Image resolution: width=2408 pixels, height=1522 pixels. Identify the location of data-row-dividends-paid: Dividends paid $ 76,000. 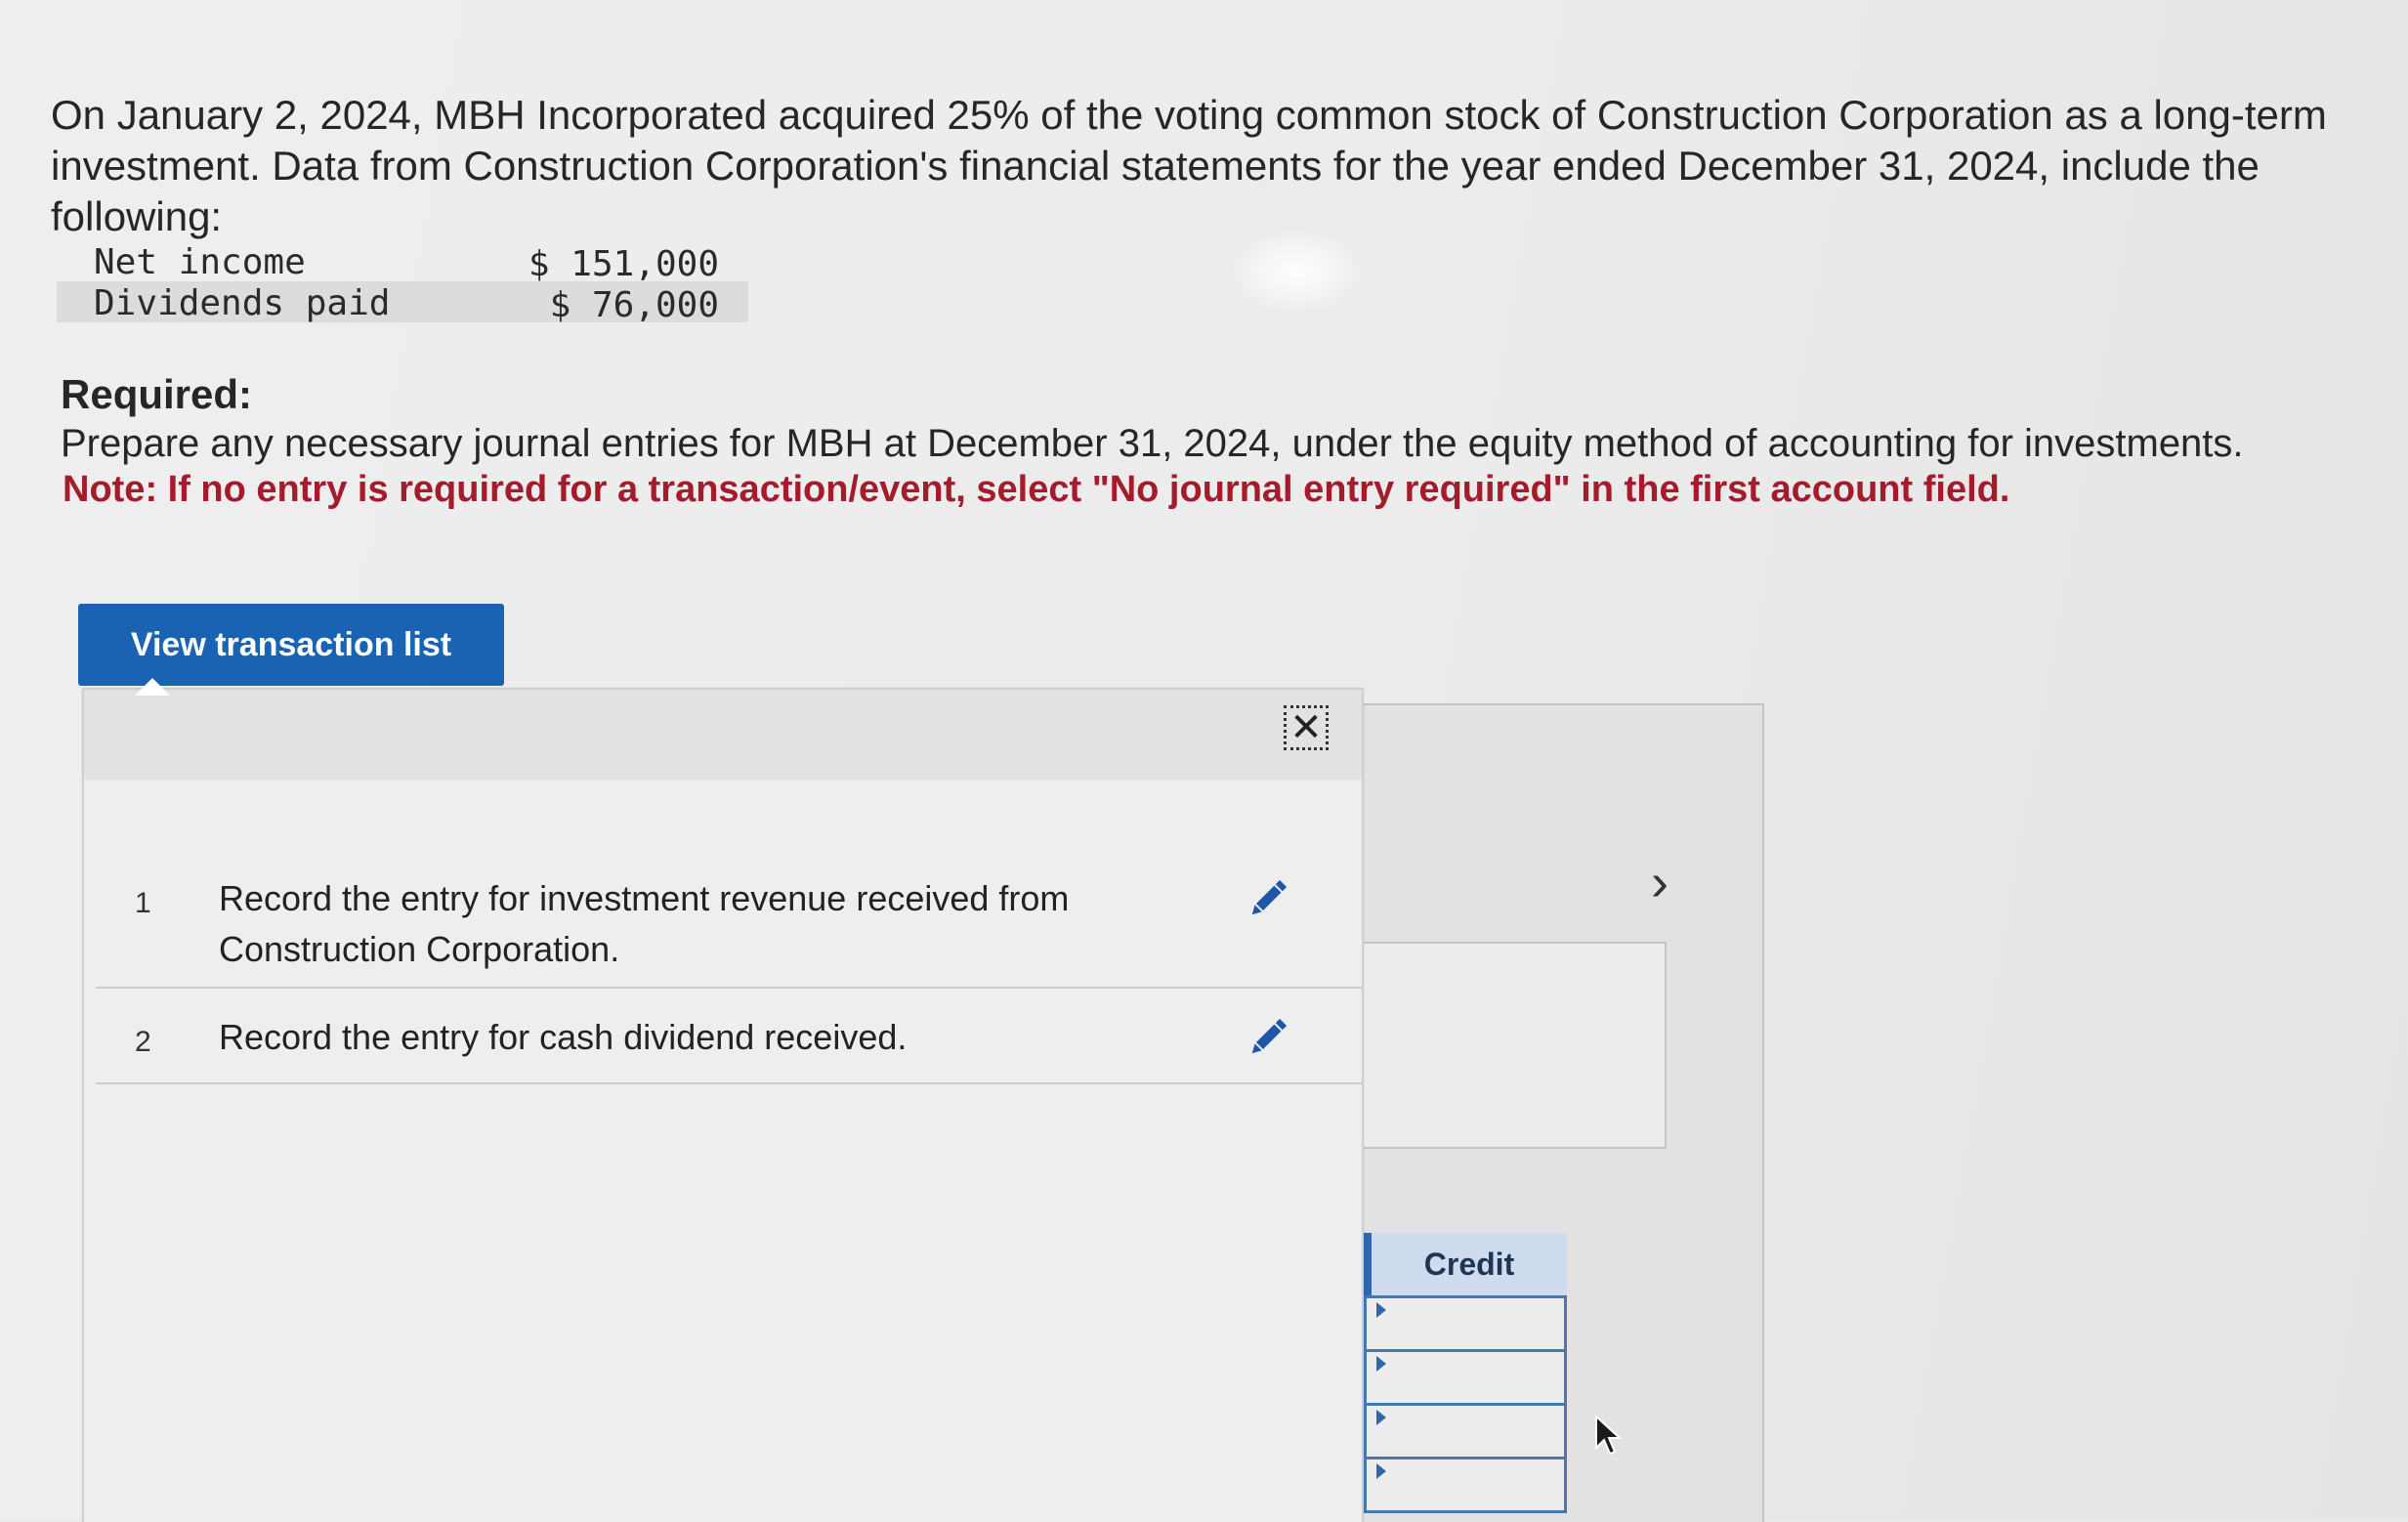
(402, 303).